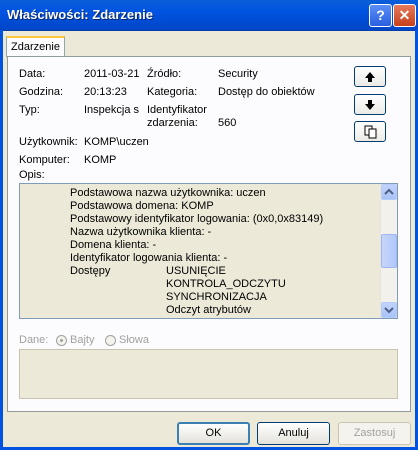 The width and height of the screenshot is (418, 450). Describe the element at coordinates (168, 193) in the screenshot. I see `description-line: Podstawowa nazwa użytkownika: uczen` at that location.